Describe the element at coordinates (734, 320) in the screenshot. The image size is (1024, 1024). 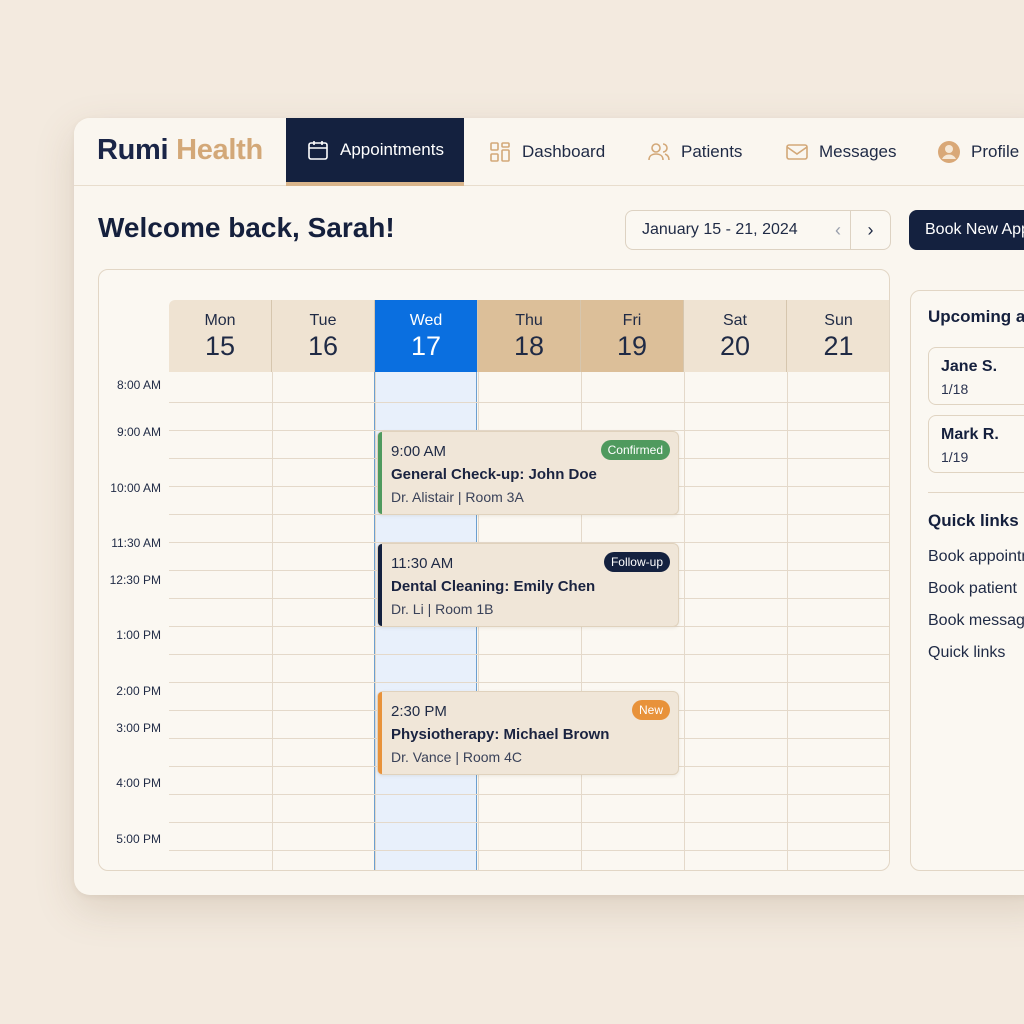
I see `day-name: Sat` at that location.